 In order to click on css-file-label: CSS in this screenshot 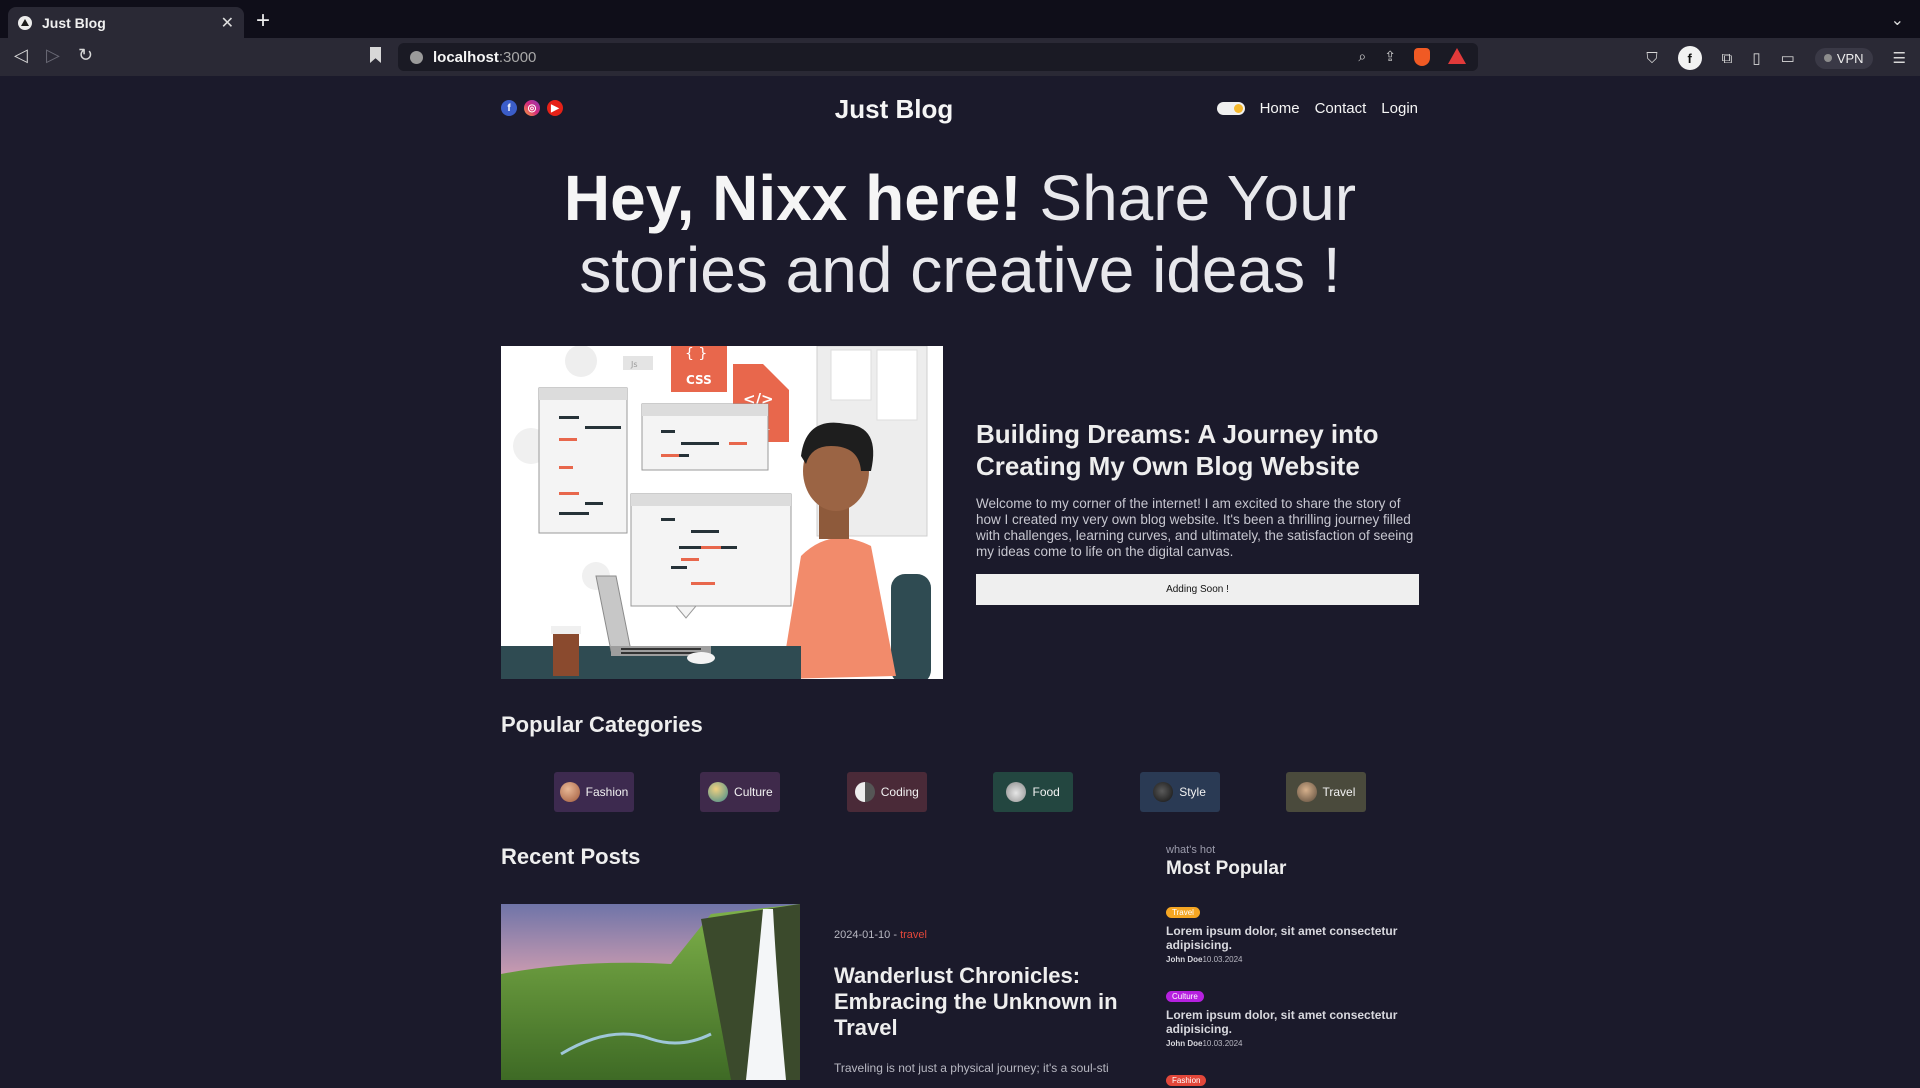, I will do `click(699, 380)`.